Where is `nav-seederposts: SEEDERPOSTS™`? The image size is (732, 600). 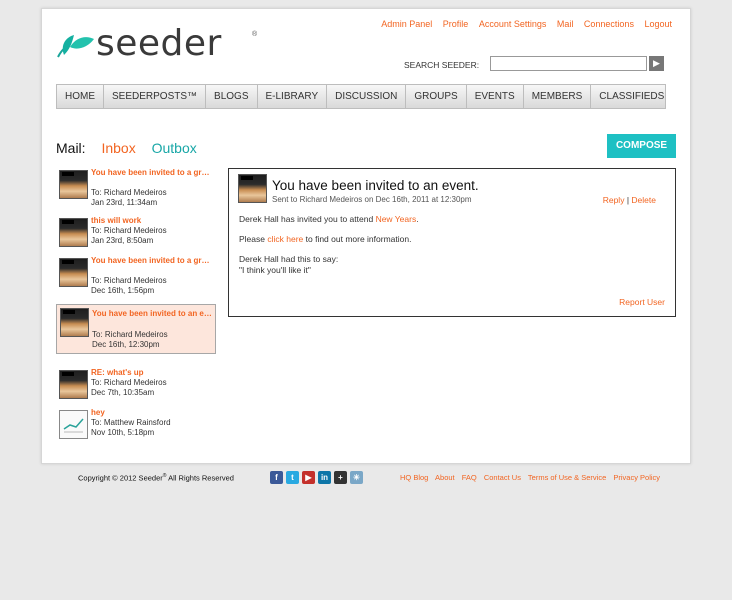
nav-seederposts: SEEDERPOSTS™ is located at coordinates (155, 96).